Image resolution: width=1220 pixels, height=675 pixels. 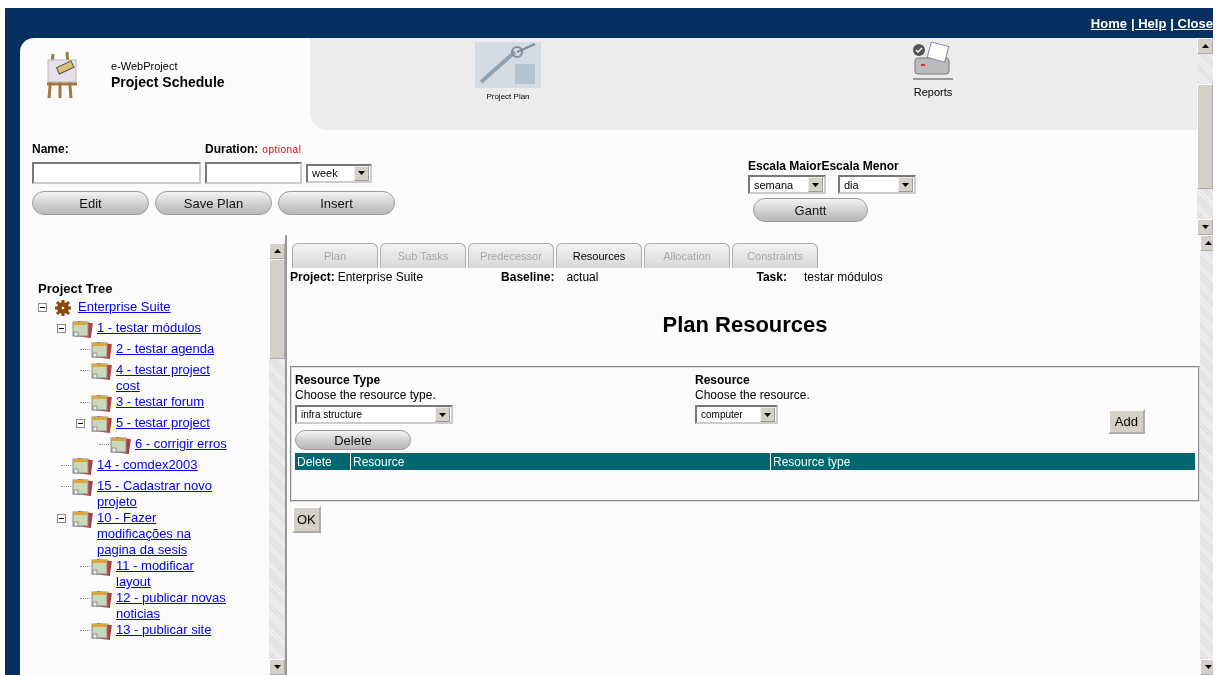 What do you see at coordinates (149, 328) in the screenshot?
I see `tree-item: 1 - testar módulos` at bounding box center [149, 328].